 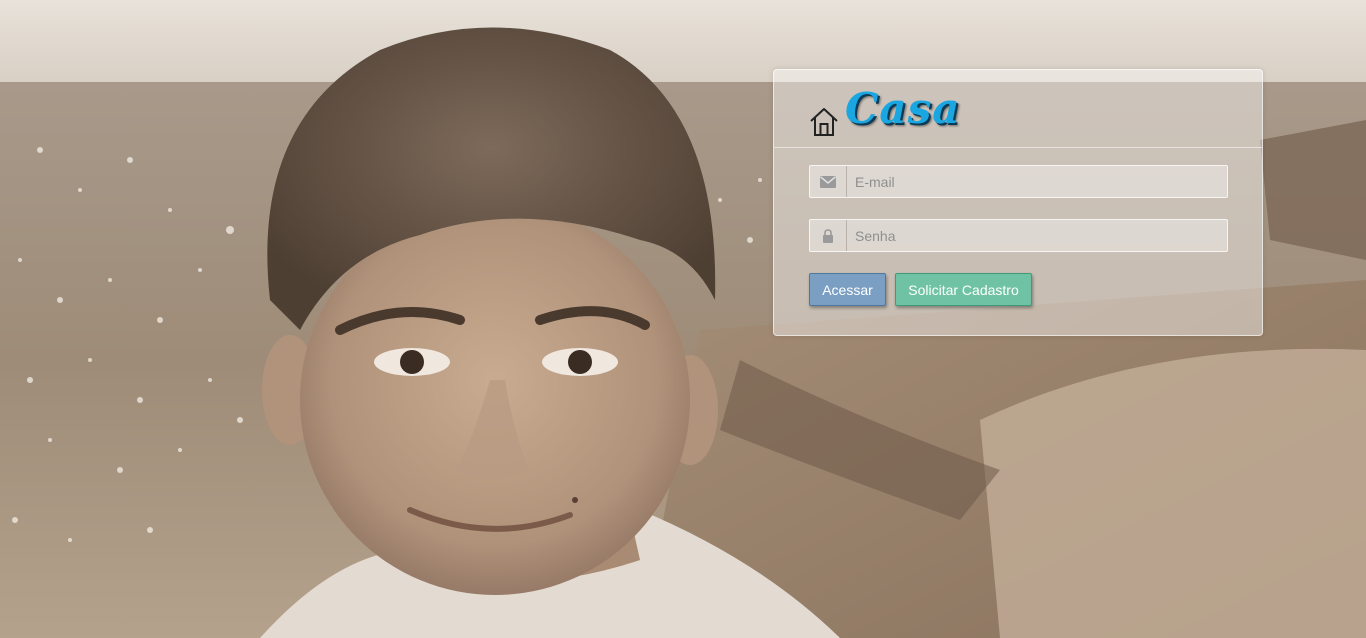 What do you see at coordinates (828, 181) in the screenshot?
I see `envelope-icon` at bounding box center [828, 181].